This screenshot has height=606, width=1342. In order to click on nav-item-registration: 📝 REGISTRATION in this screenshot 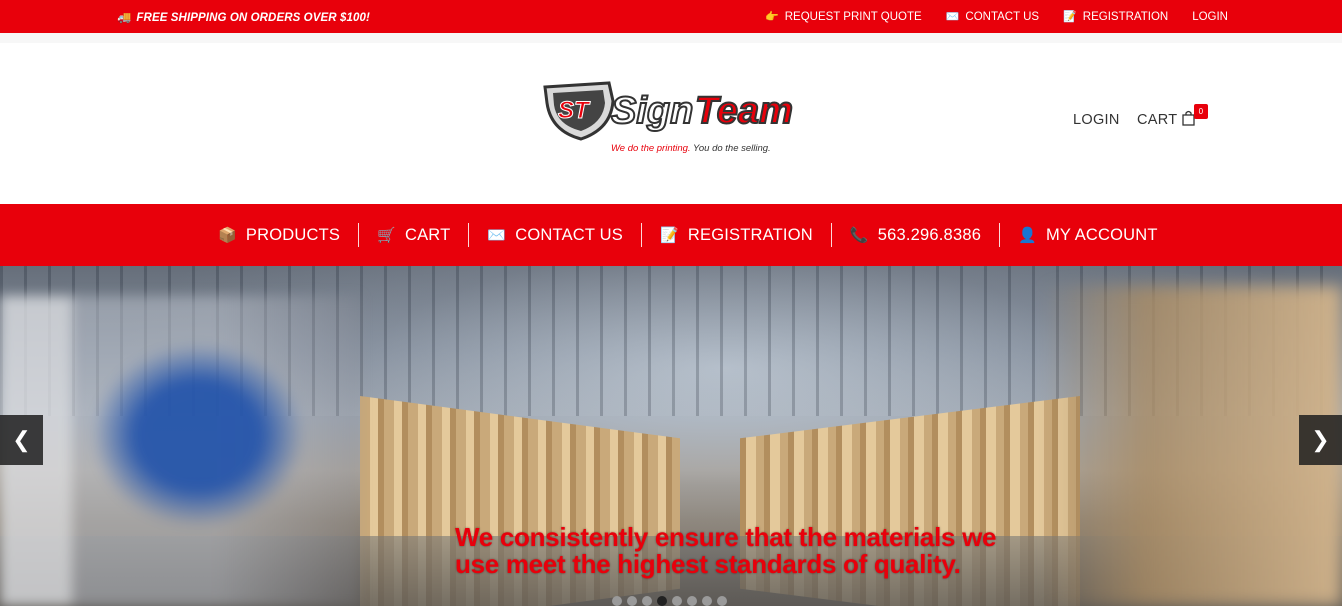, I will do `click(737, 235)`.